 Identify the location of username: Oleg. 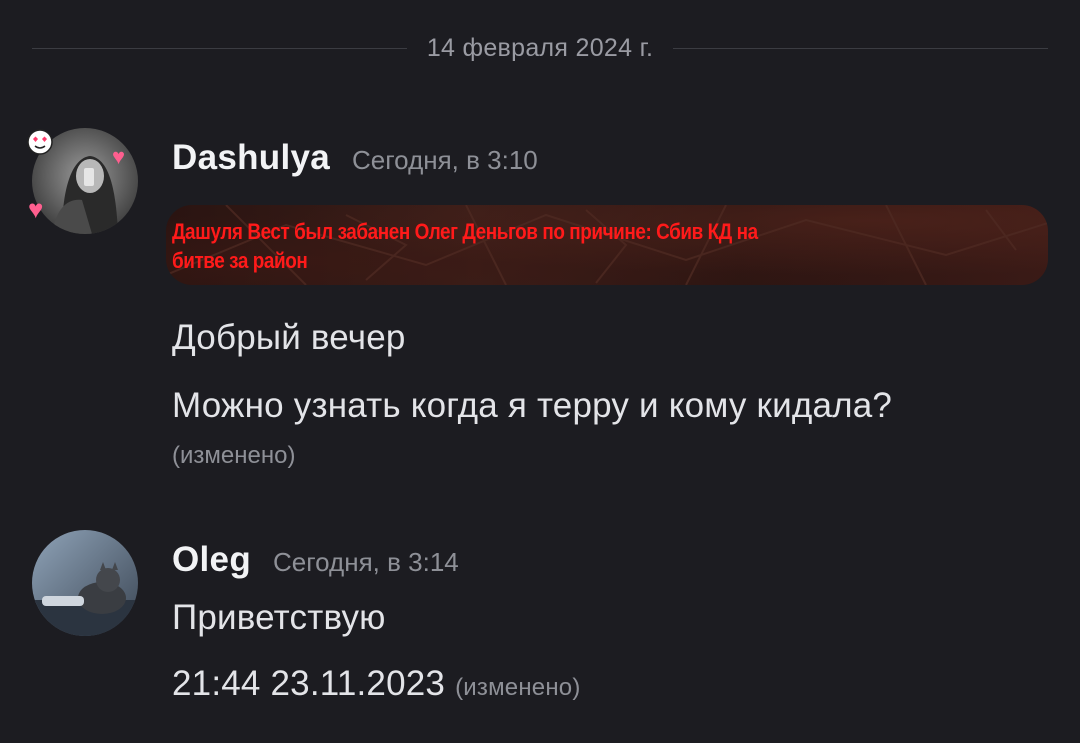
(211, 560).